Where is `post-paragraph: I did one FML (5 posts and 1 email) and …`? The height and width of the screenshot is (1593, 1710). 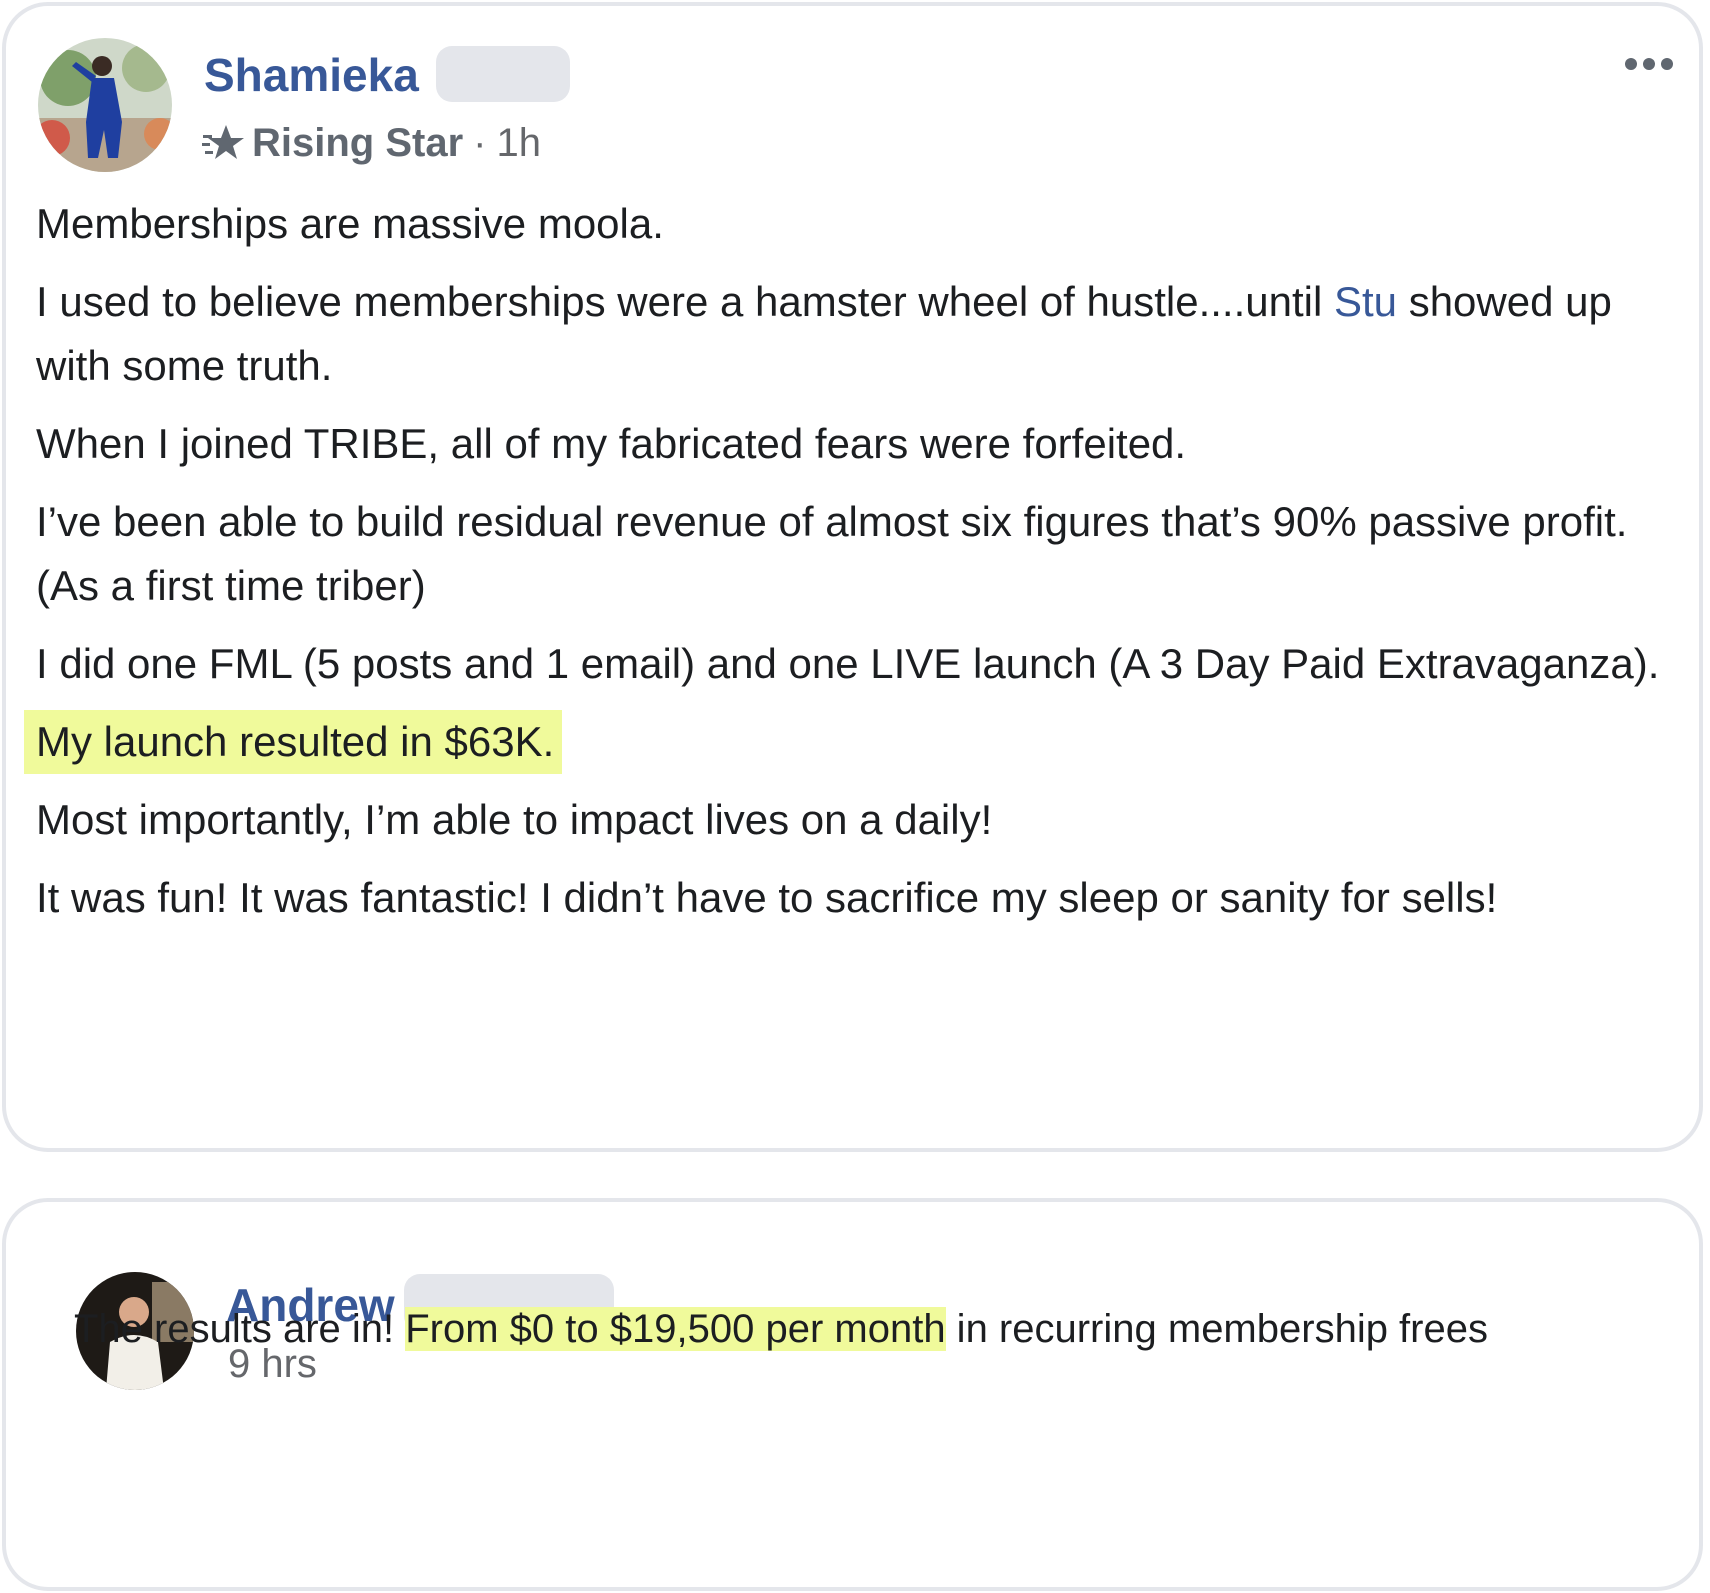 post-paragraph: I did one FML (5 posts and 1 email) and … is located at coordinates (848, 663).